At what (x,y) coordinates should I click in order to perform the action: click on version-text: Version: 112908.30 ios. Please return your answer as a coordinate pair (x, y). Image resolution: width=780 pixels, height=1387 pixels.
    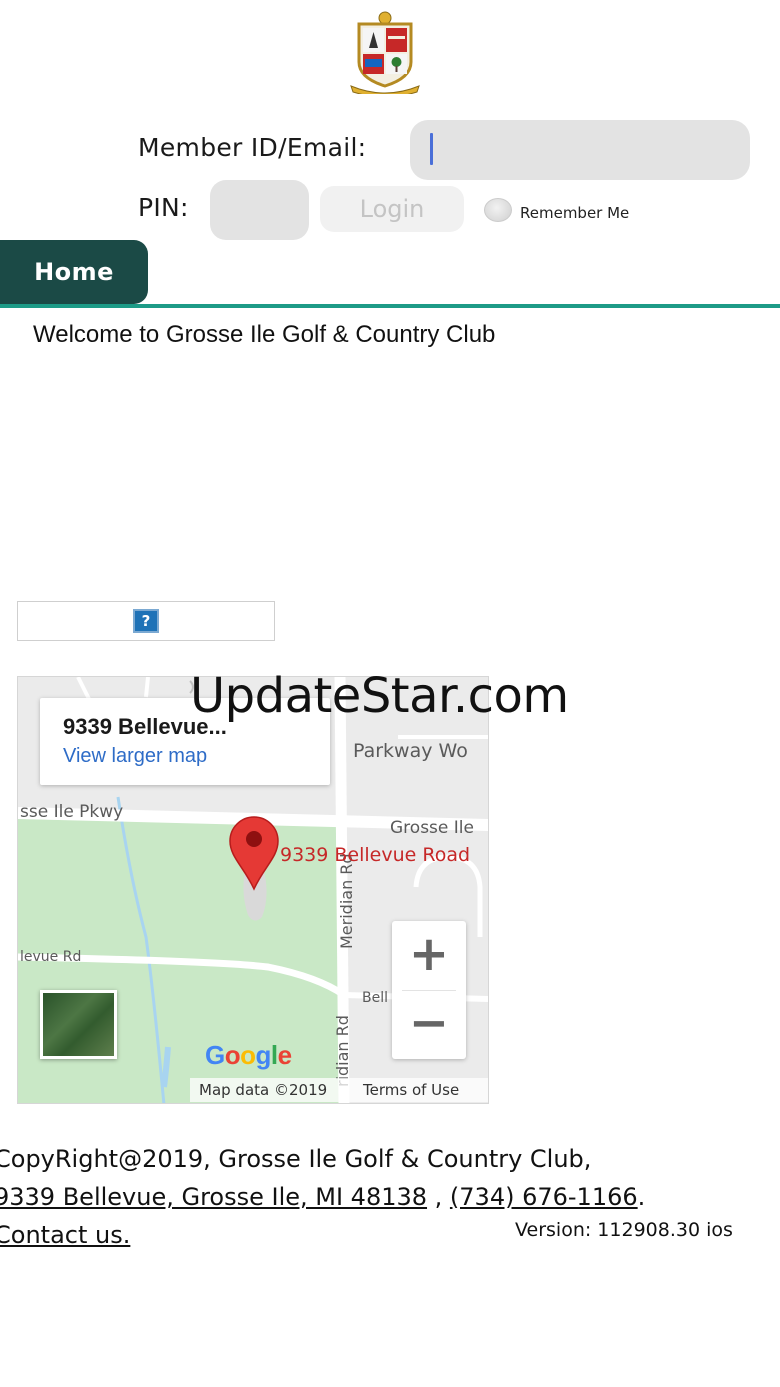
    Looking at the image, I should click on (624, 1230).